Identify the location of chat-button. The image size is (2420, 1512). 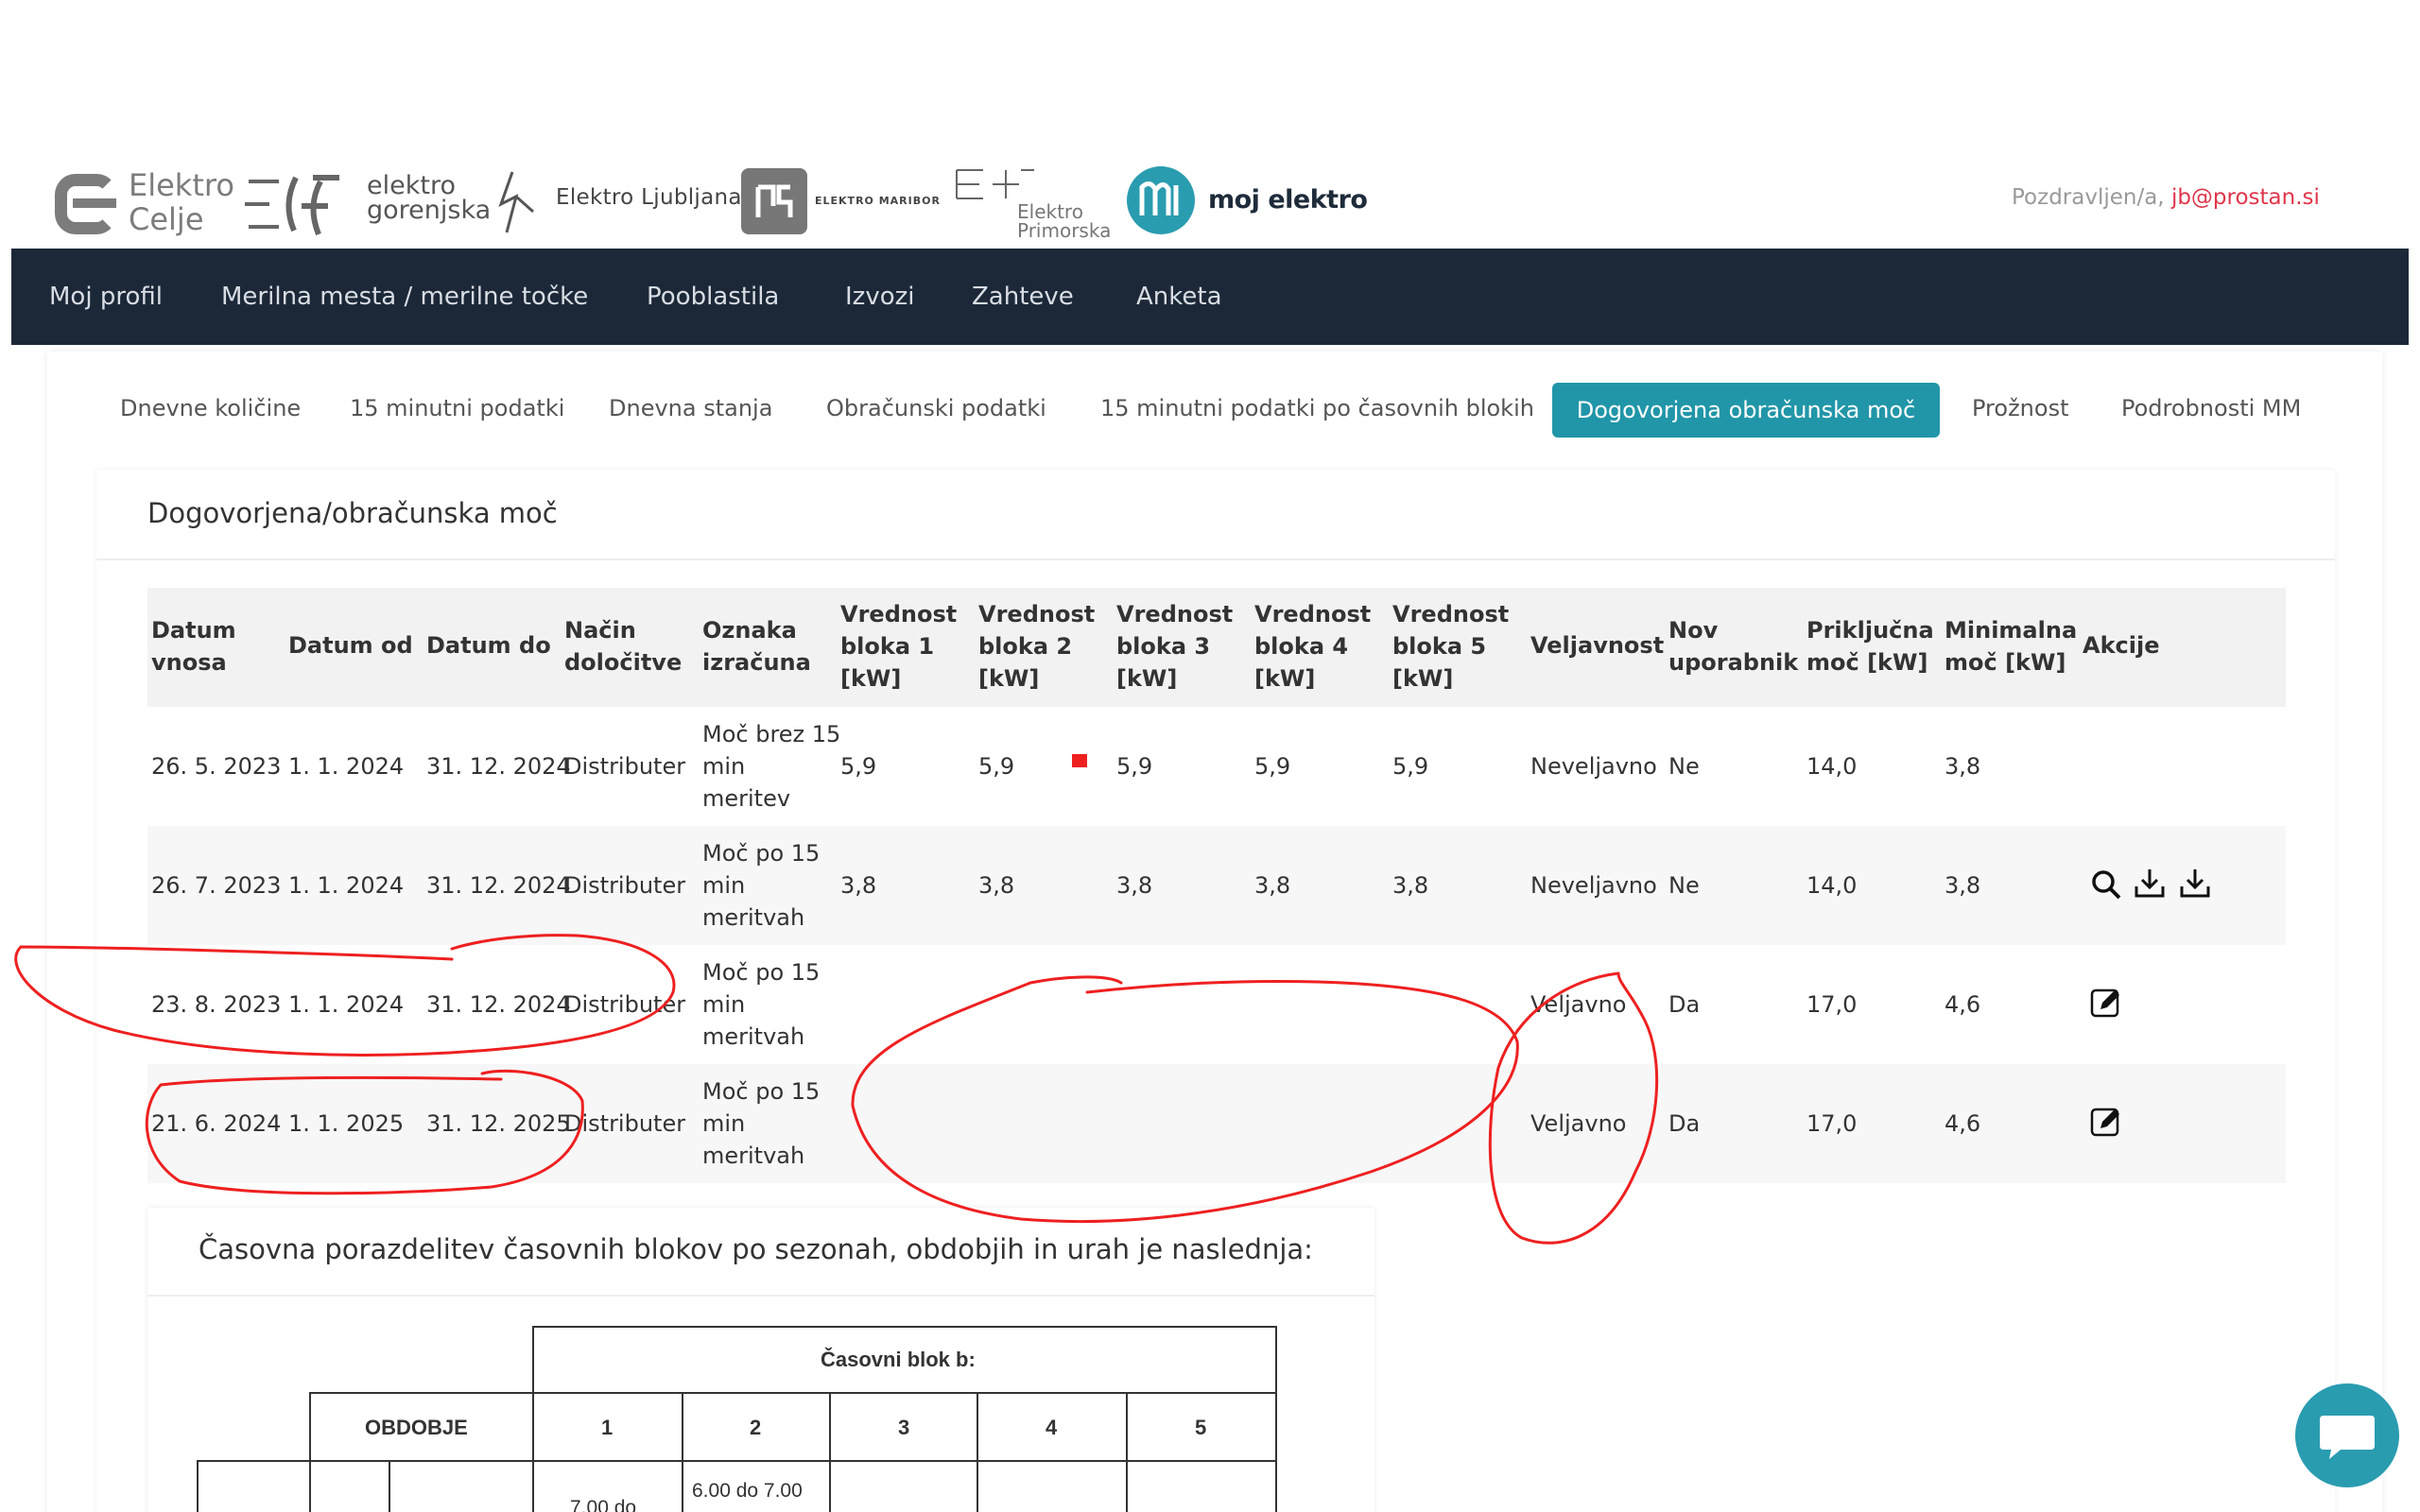
(2347, 1435).